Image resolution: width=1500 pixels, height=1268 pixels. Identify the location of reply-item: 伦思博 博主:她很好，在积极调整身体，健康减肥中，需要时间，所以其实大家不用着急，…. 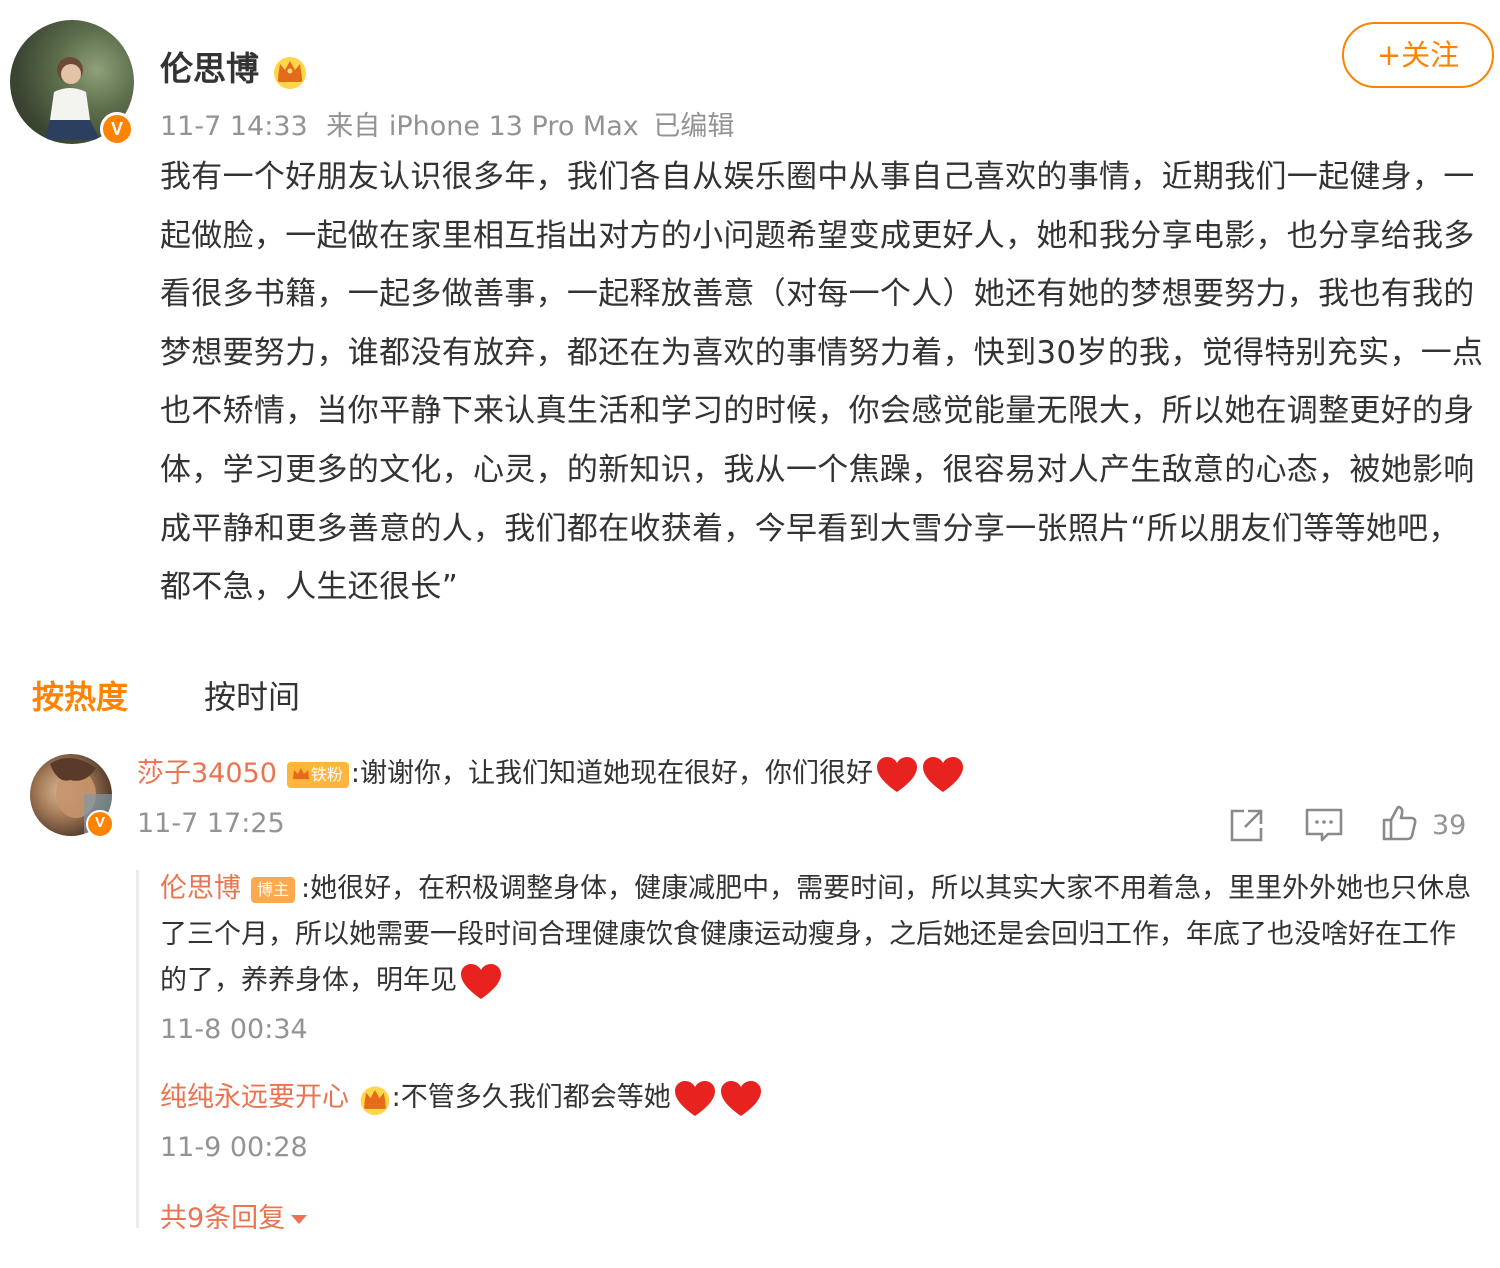
(820, 935).